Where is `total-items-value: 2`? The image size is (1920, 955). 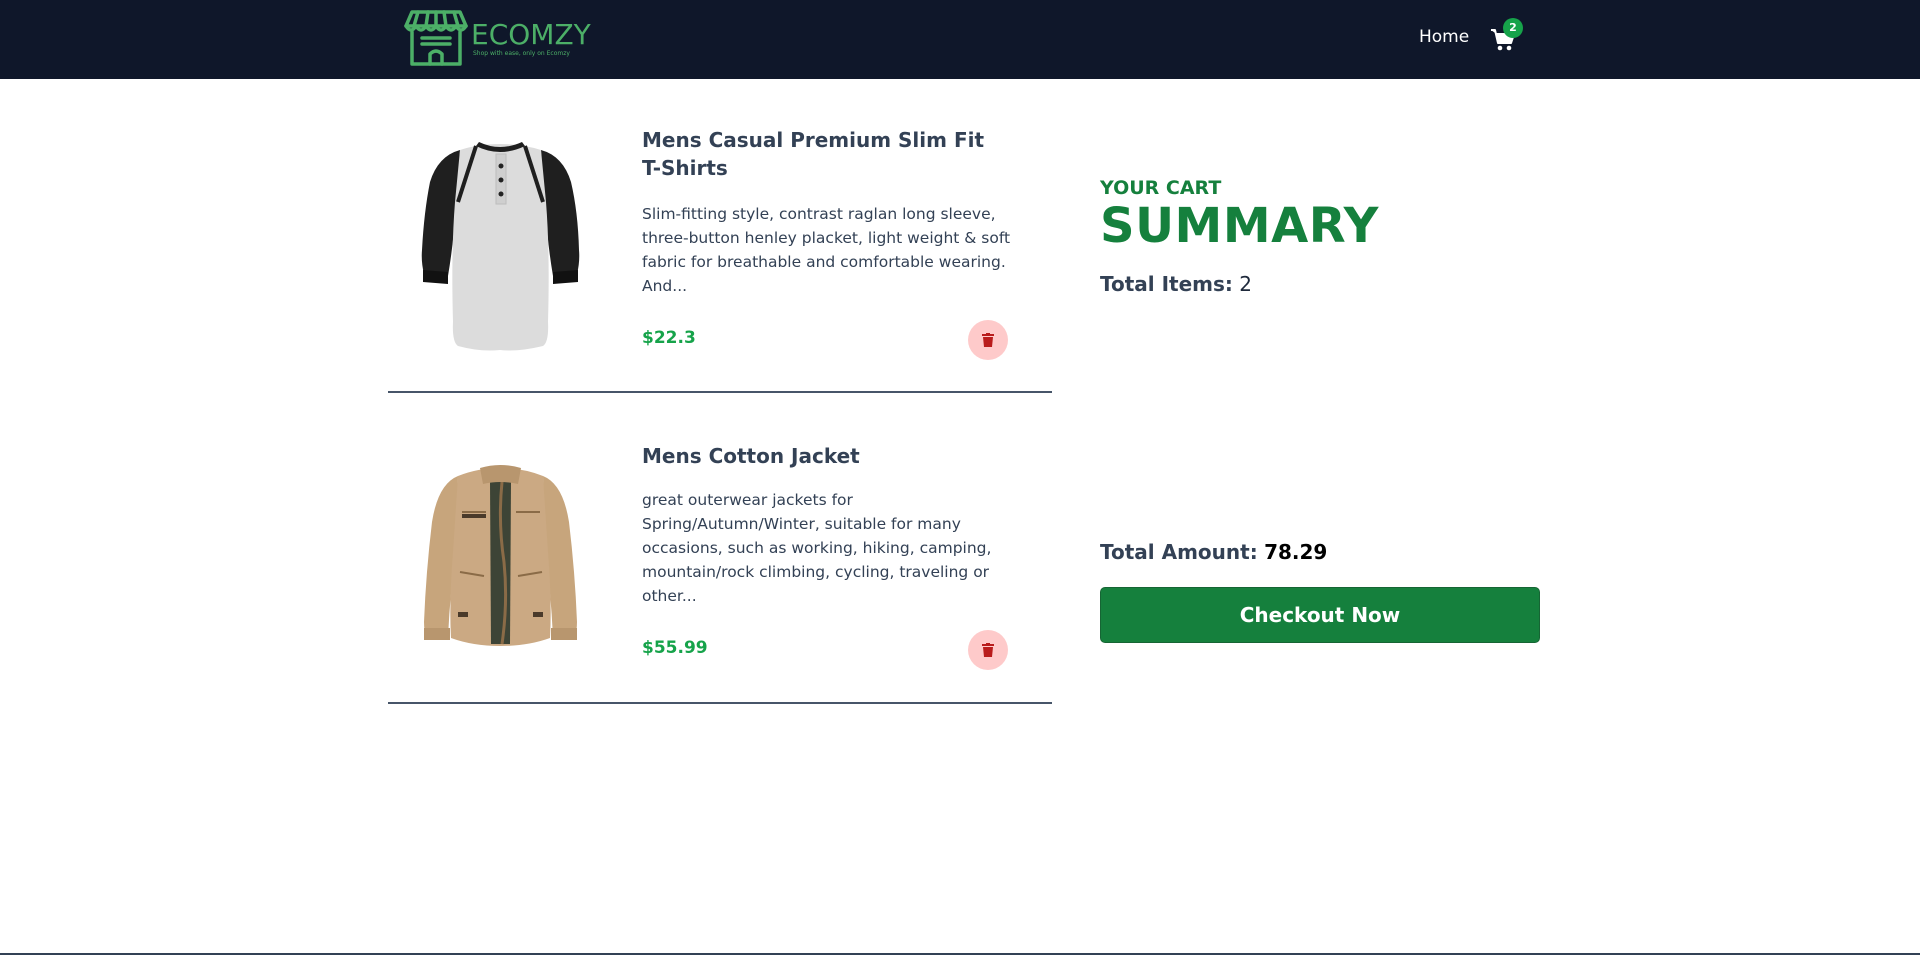 total-items-value: 2 is located at coordinates (1246, 284).